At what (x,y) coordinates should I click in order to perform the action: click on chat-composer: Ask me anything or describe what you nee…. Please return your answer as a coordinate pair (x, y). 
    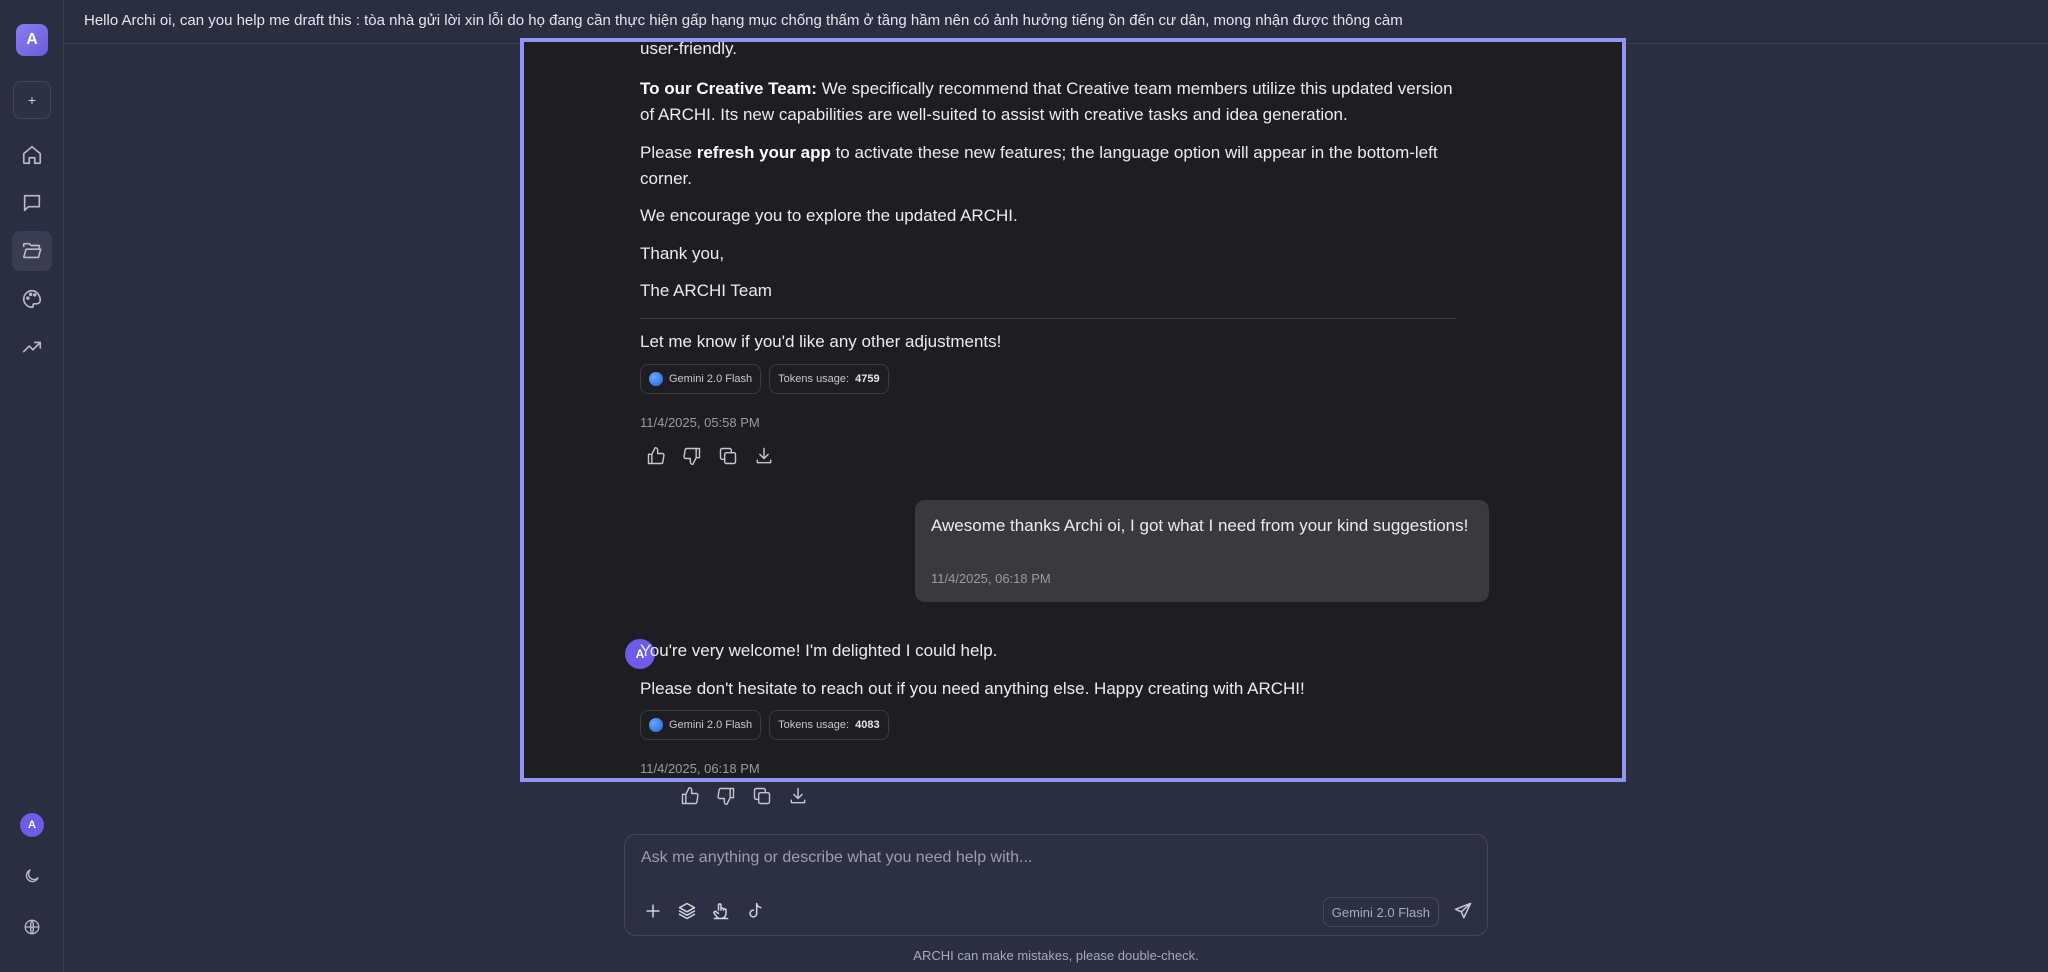
    Looking at the image, I should click on (1056, 885).